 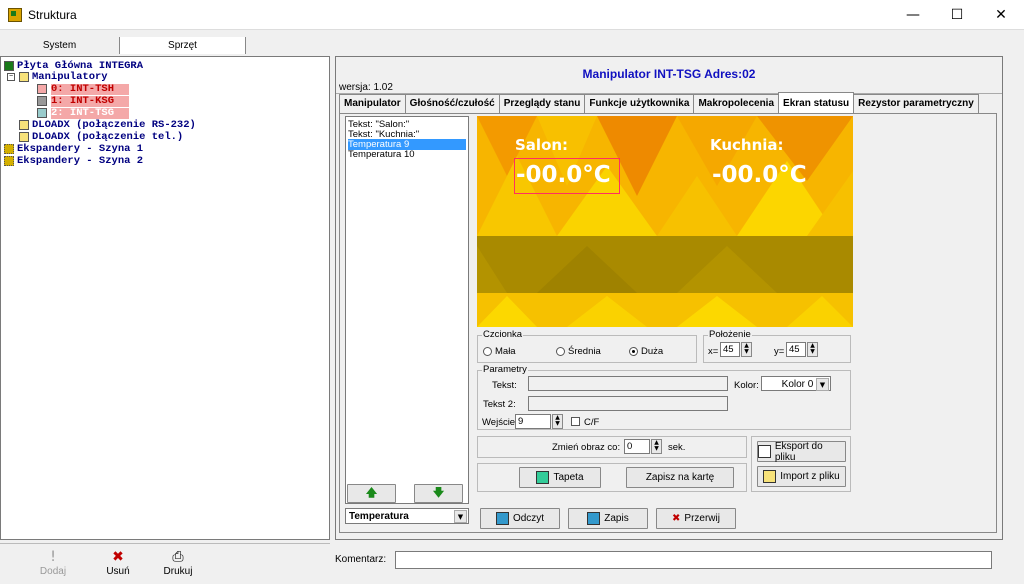 What do you see at coordinates (639, 103) in the screenshot?
I see `tab-funkcje: Funkcje użytkownika` at bounding box center [639, 103].